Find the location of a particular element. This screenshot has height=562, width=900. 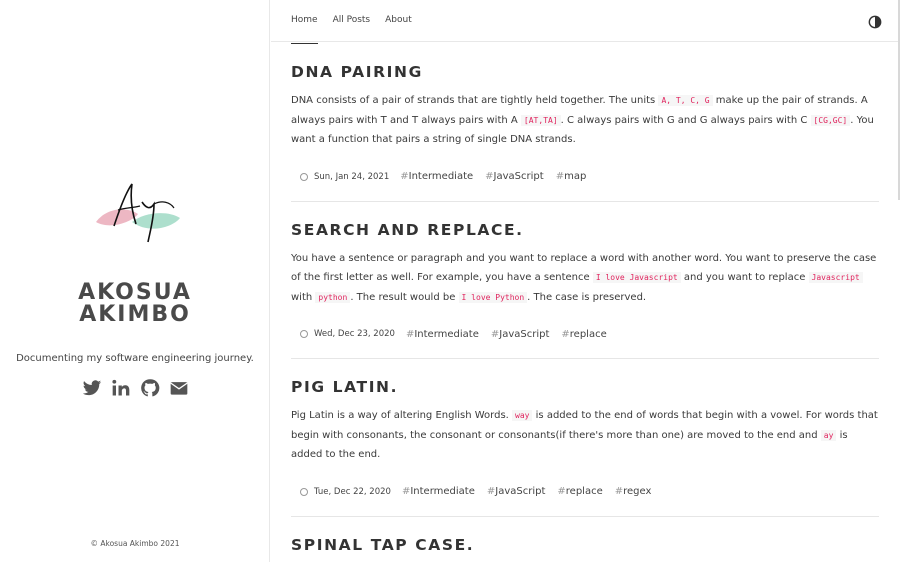

inline-code: [AT,TA] is located at coordinates (540, 120).